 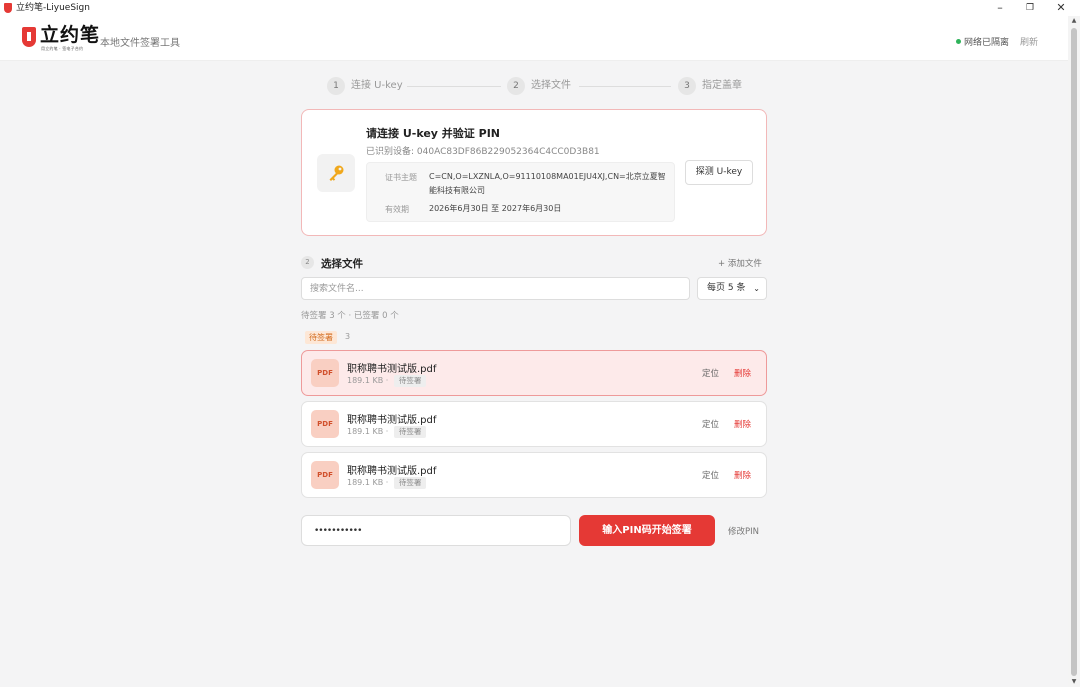 What do you see at coordinates (722, 85) in the screenshot?
I see `step-3-label: 指定盖章` at bounding box center [722, 85].